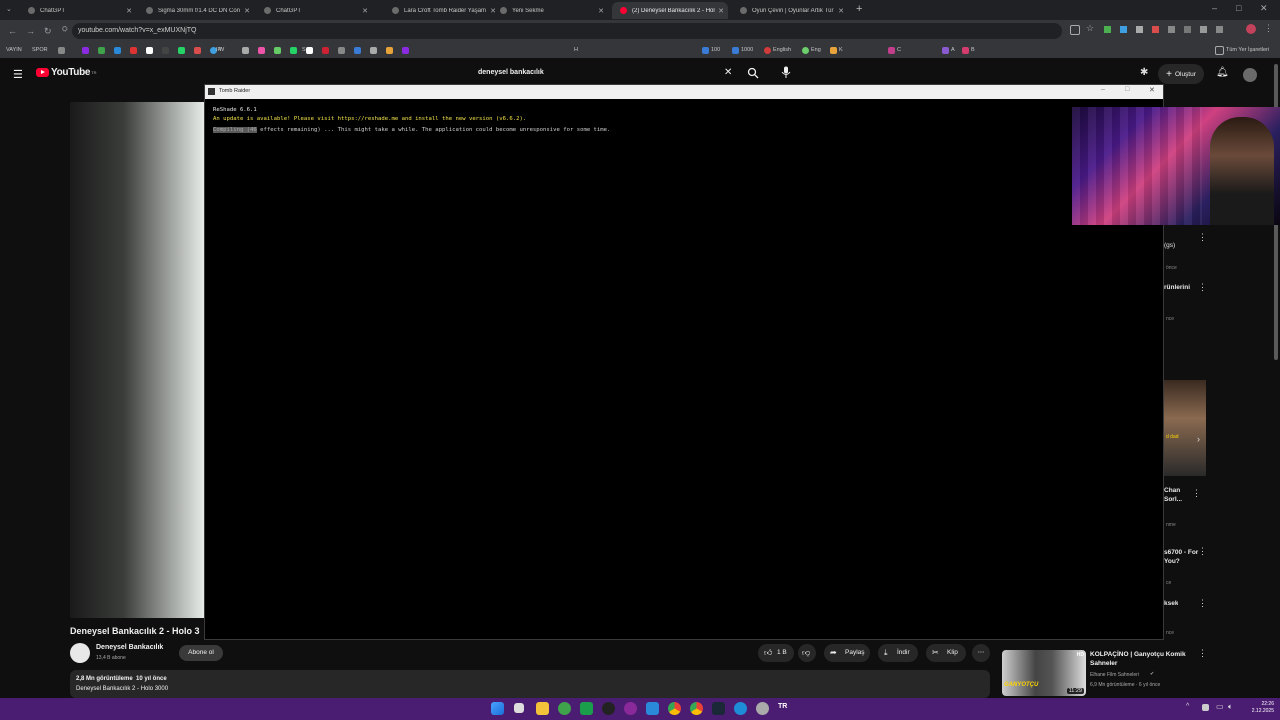 The height and width of the screenshot is (720, 1280). Describe the element at coordinates (811, 50) in the screenshot. I see `bookmark-eng: Eng` at that location.